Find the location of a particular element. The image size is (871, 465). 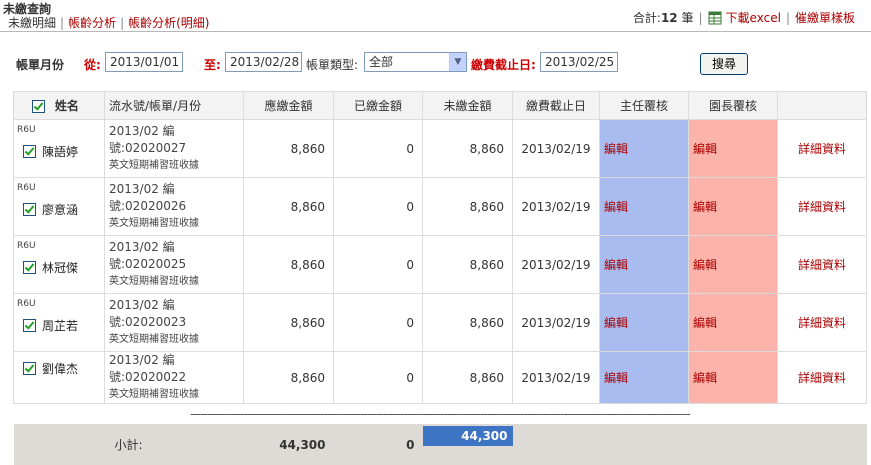

deadline-date-input: 2013/02/25 is located at coordinates (579, 62).